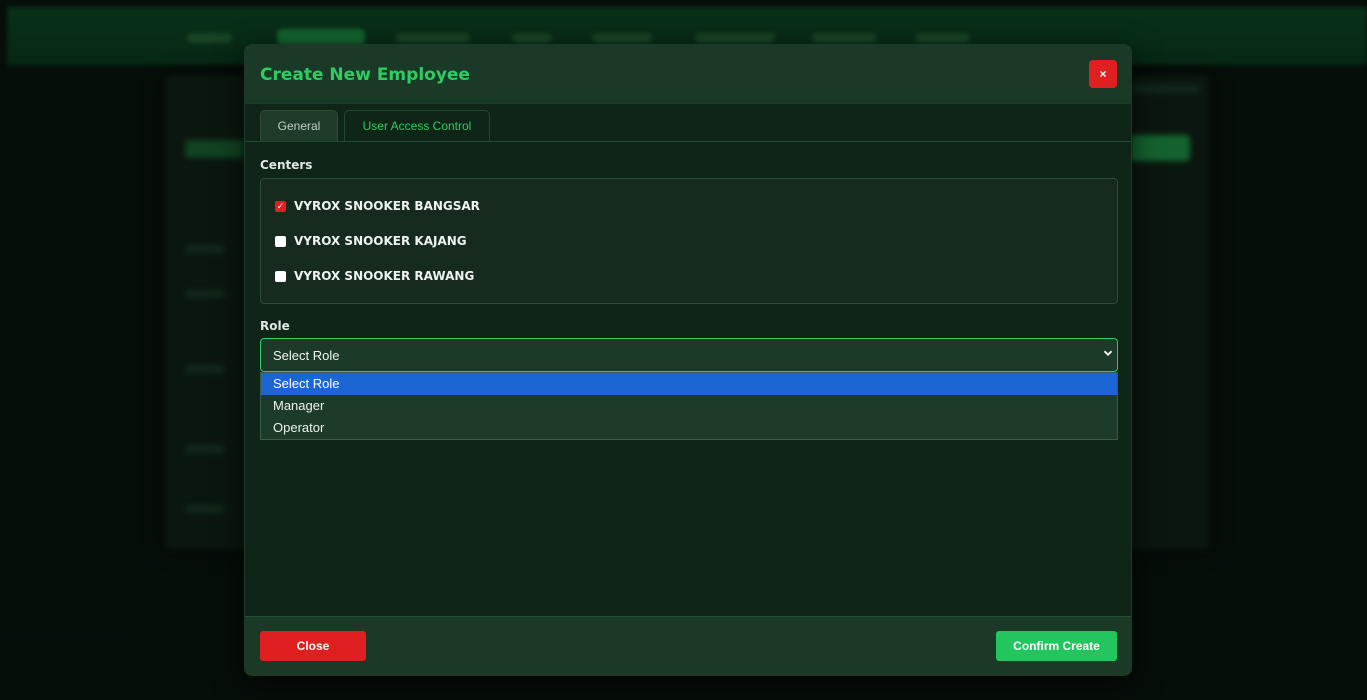 The image size is (1367, 700). I want to click on modal-title: Create New Employee, so click(365, 75).